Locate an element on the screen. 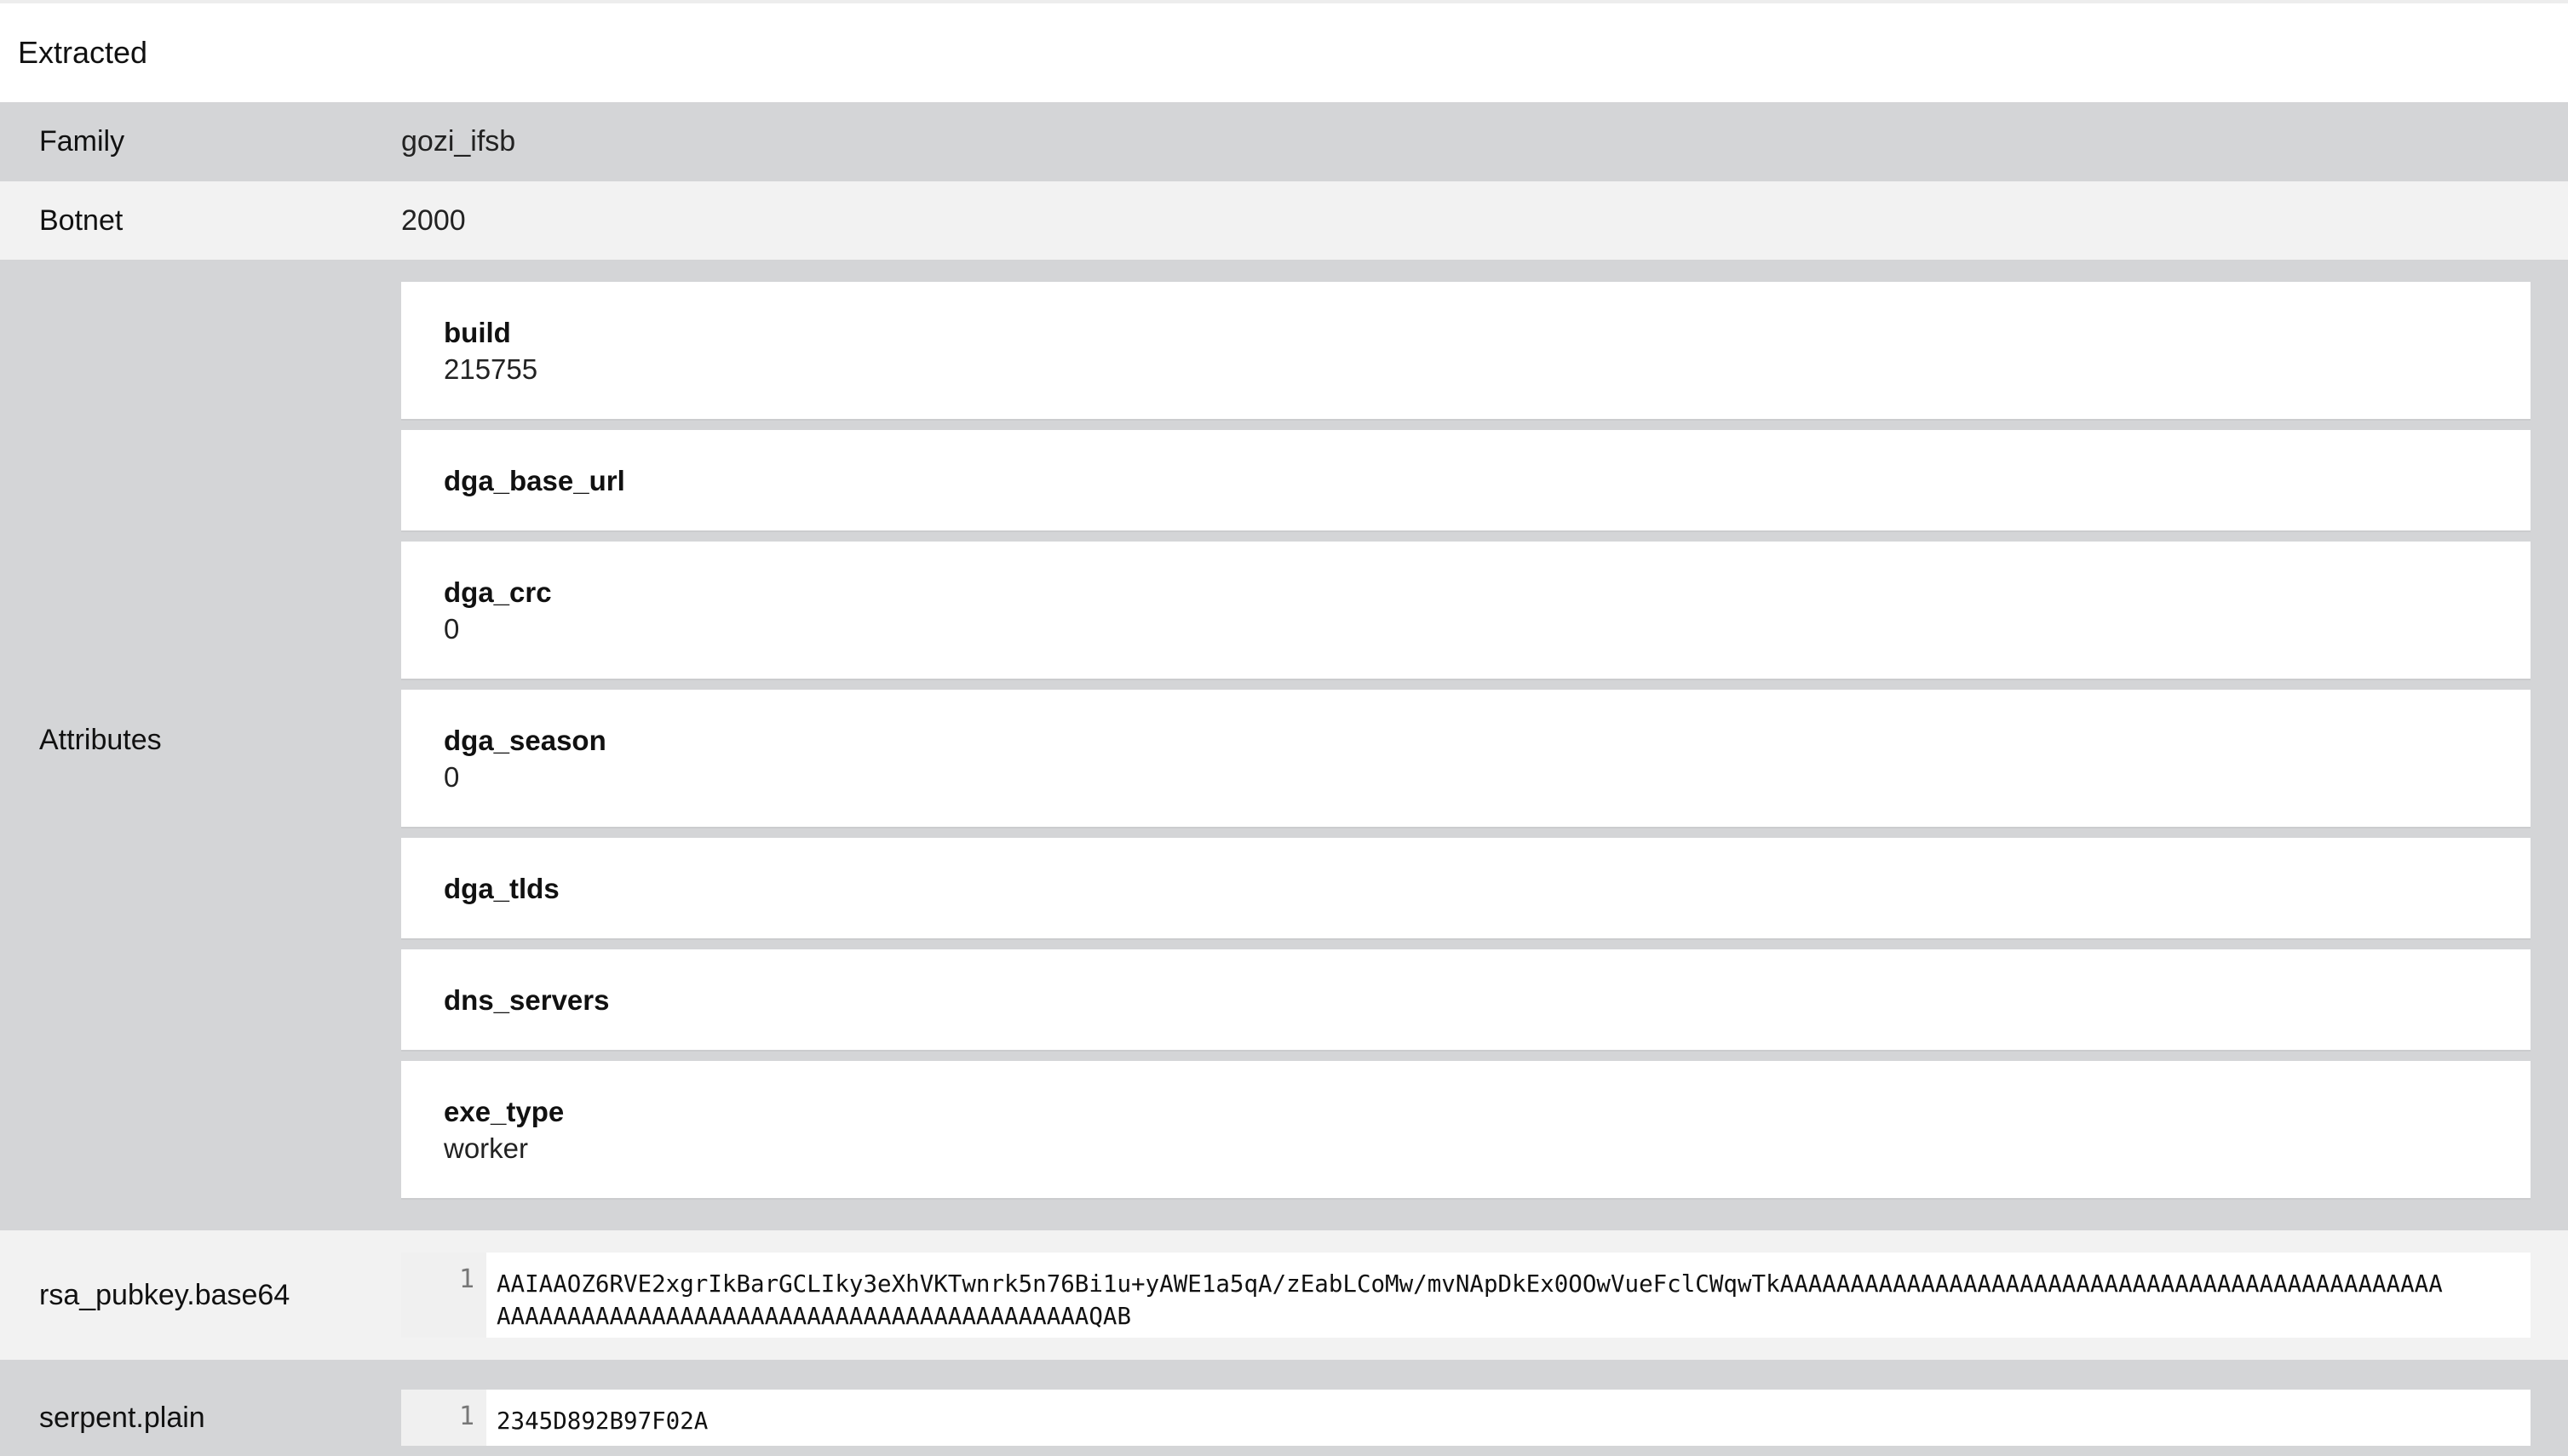  attribute-card-dga-tlds: dga_tlds is located at coordinates (1466, 888).